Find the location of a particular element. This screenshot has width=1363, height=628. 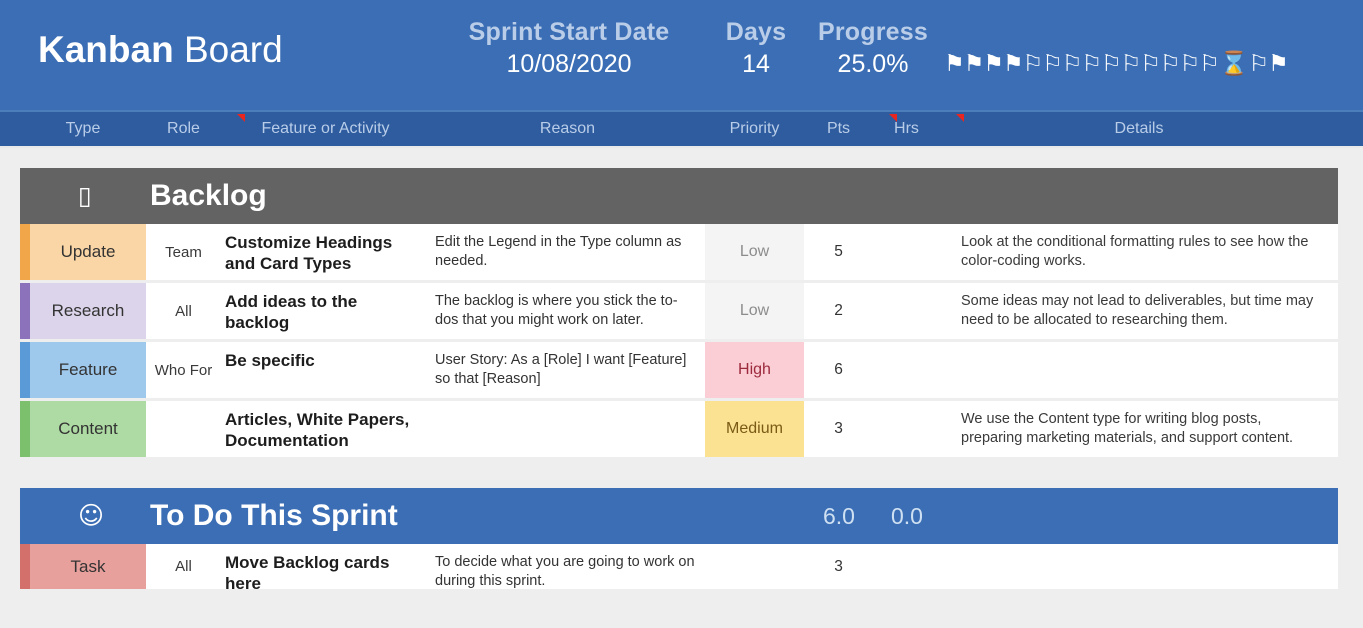

sprint-start-date-value: 10/08/2020 is located at coordinates (569, 64).